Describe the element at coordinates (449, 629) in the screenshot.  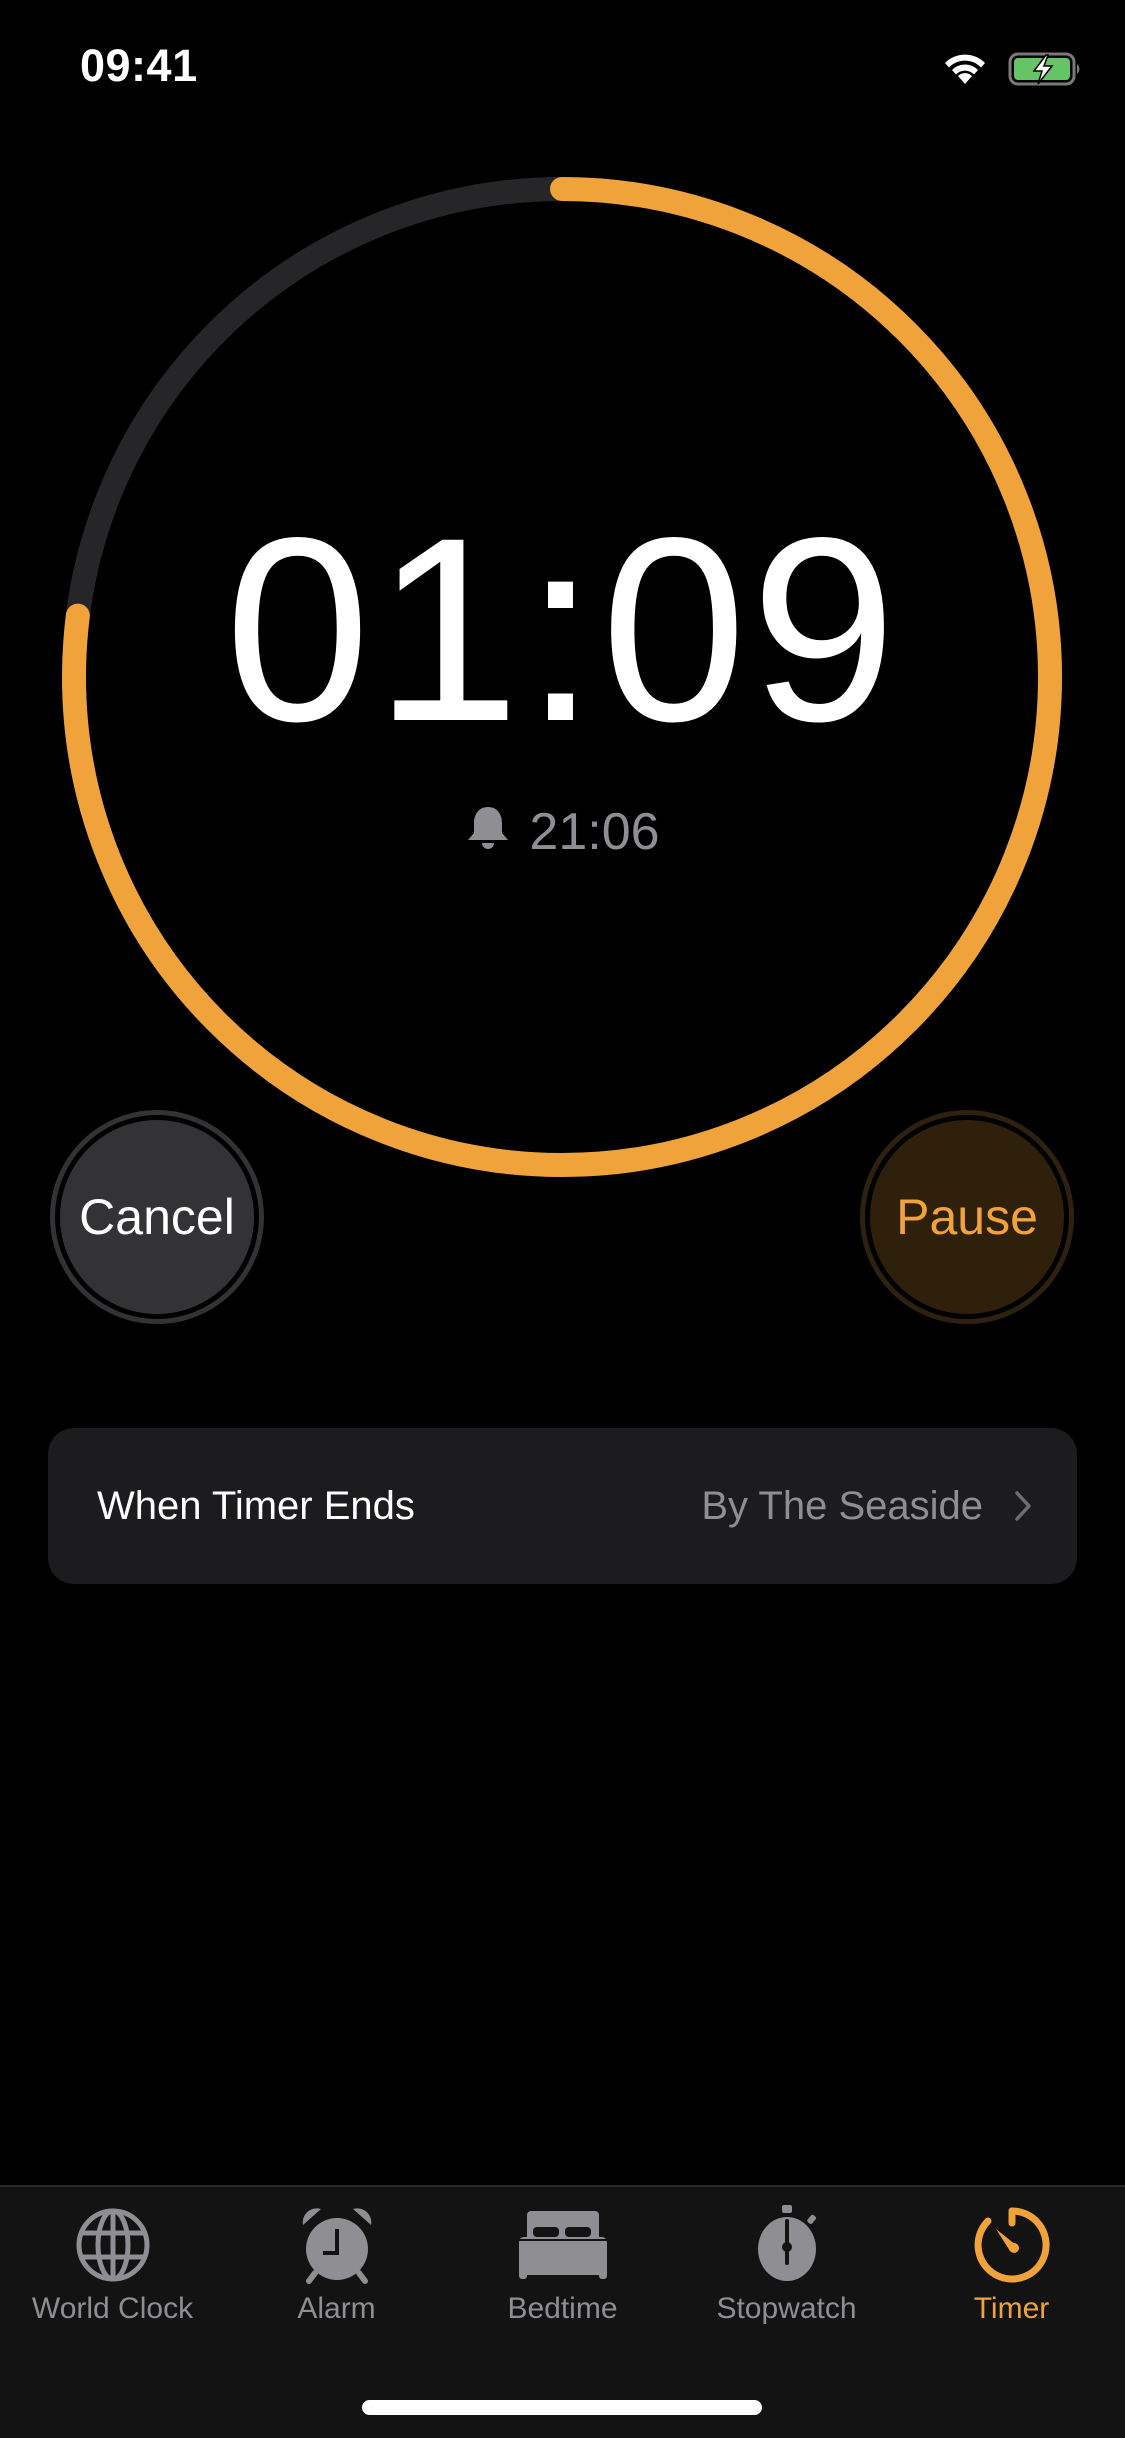
I see `timer-digit: 1` at that location.